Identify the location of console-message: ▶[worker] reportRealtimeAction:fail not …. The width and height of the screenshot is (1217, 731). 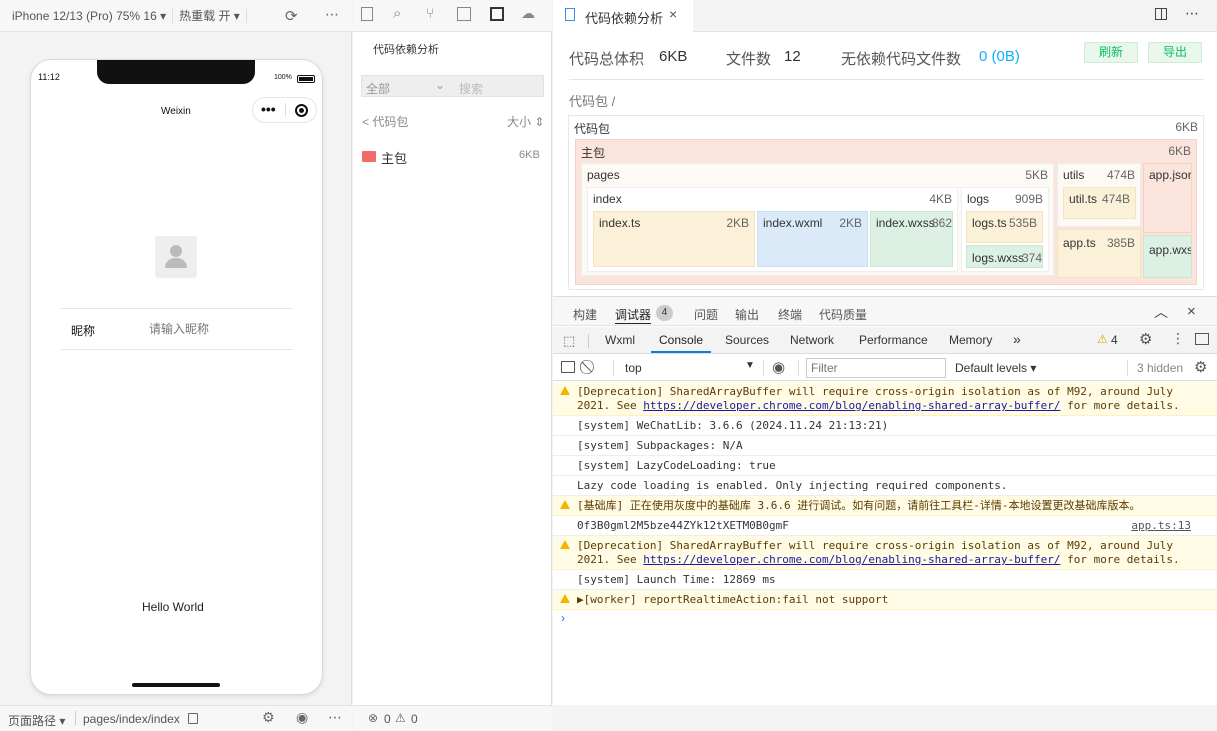
(885, 600).